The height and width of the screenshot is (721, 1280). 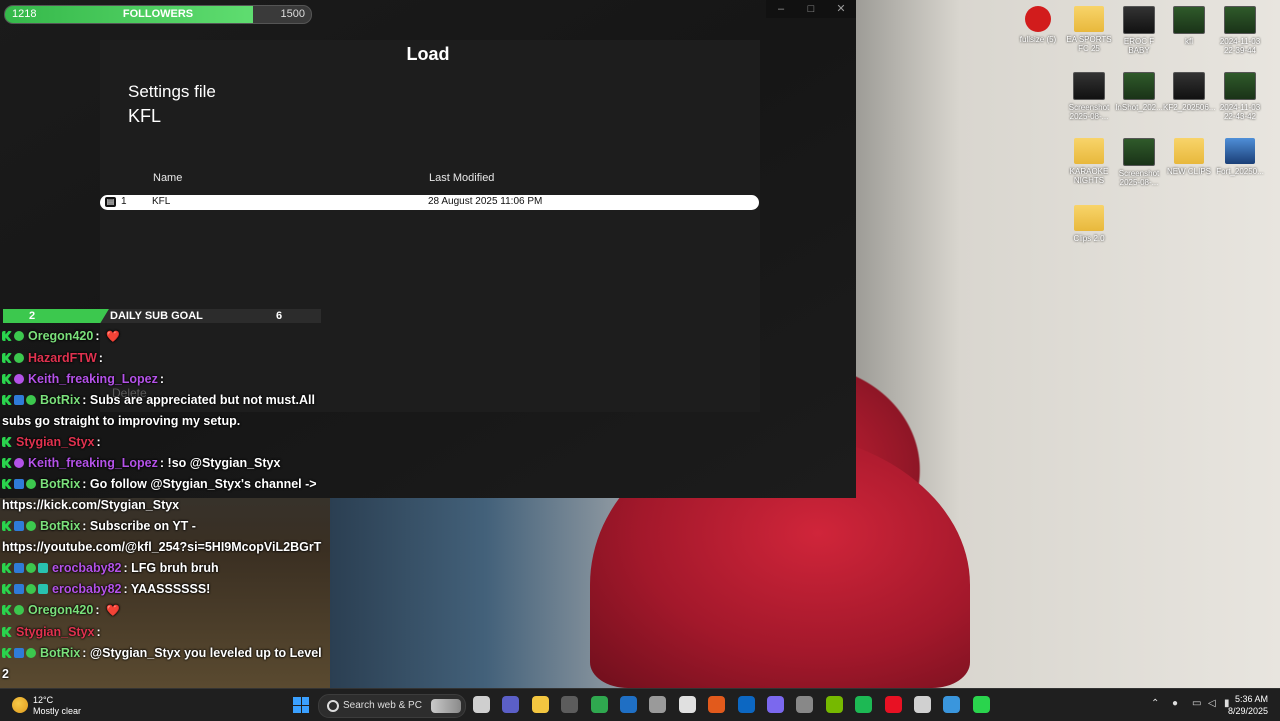 I want to click on desktop-icon: KARAOKE NIGHTS, so click(x=1089, y=161).